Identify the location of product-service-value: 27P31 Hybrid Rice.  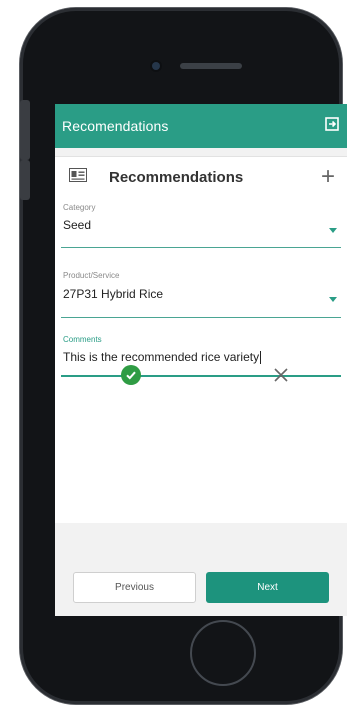
(113, 294).